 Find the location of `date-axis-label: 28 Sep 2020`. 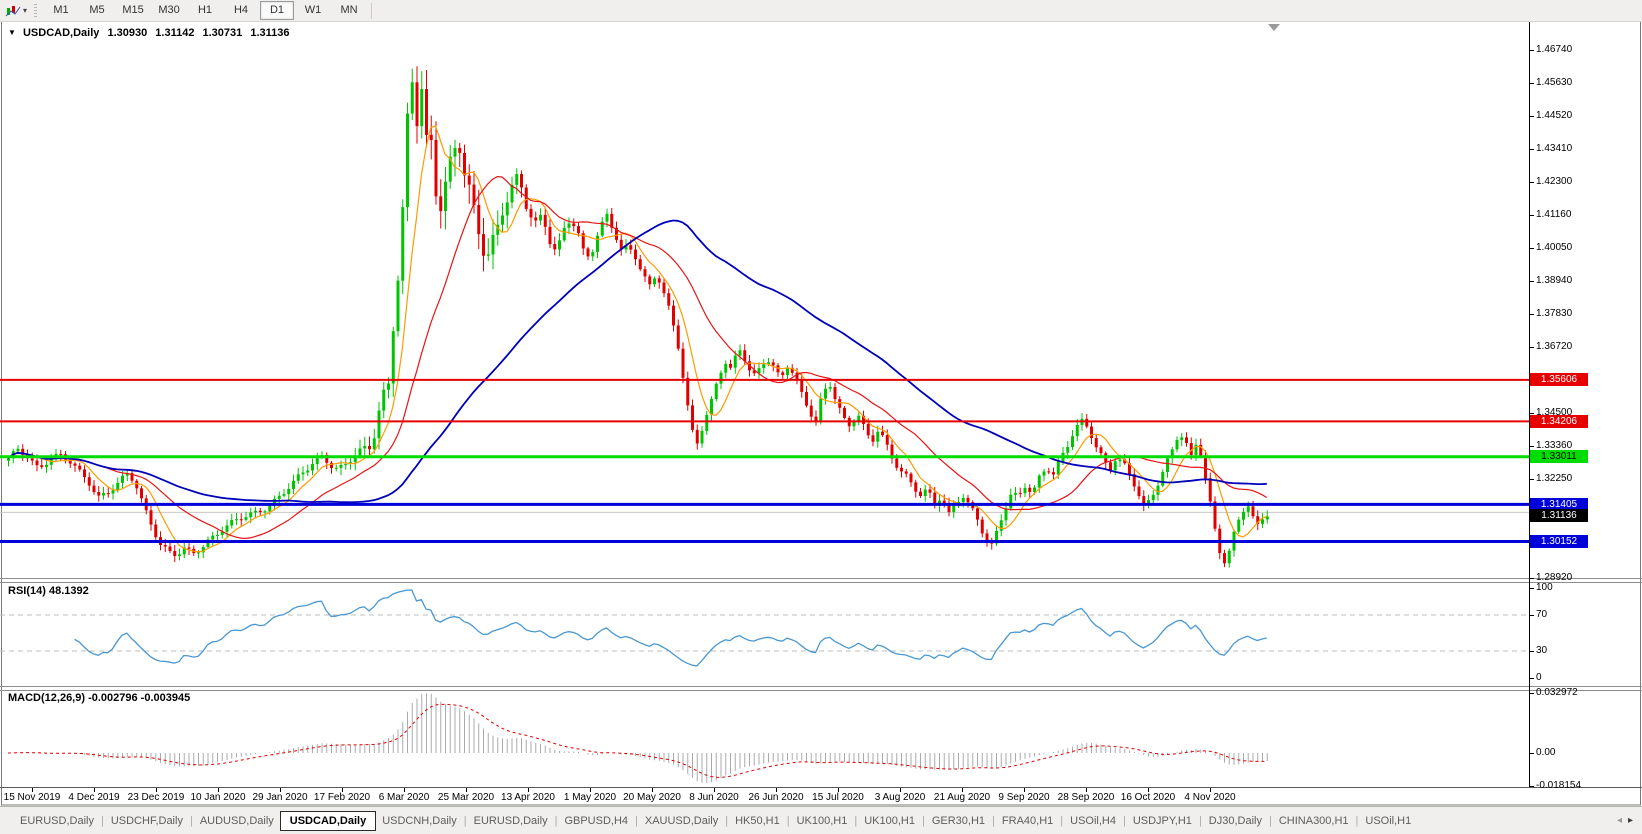

date-axis-label: 28 Sep 2020 is located at coordinates (1086, 797).